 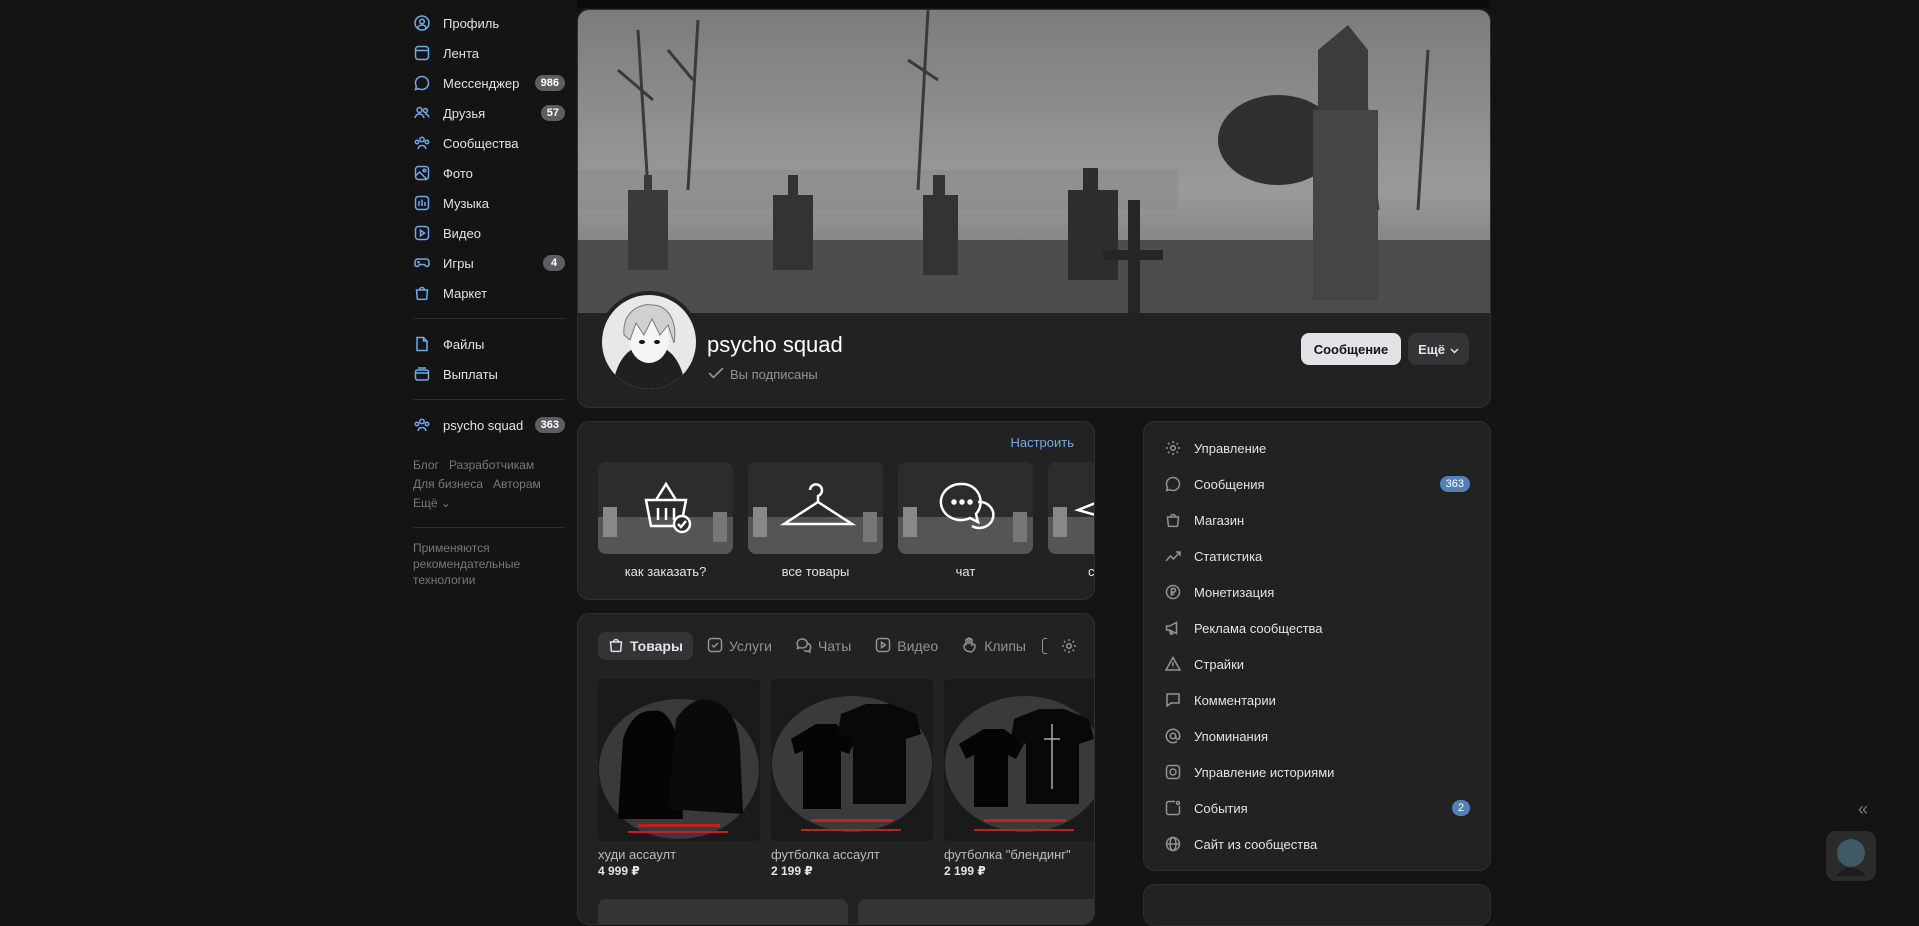 What do you see at coordinates (489, 233) in the screenshot?
I see `nav-item-video: Видео` at bounding box center [489, 233].